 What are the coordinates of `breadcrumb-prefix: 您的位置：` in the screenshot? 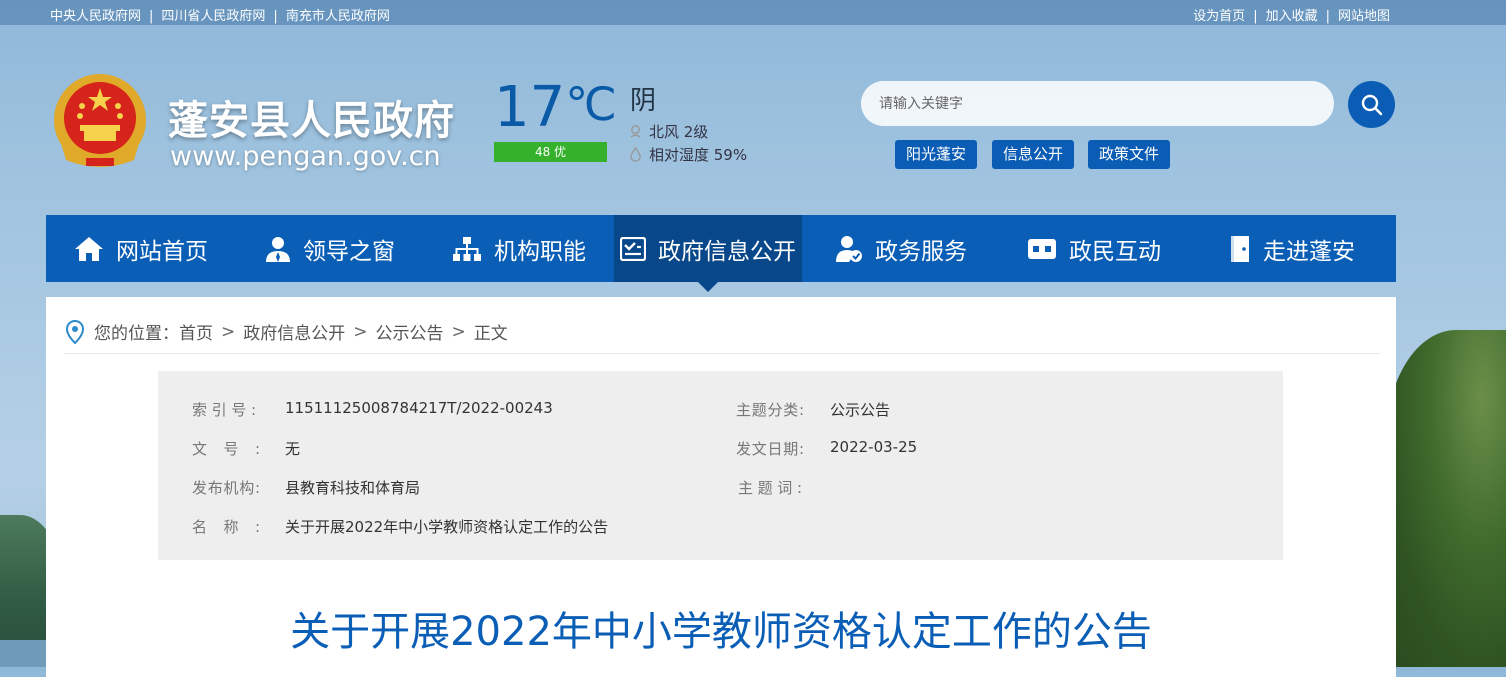 It's located at (136, 334).